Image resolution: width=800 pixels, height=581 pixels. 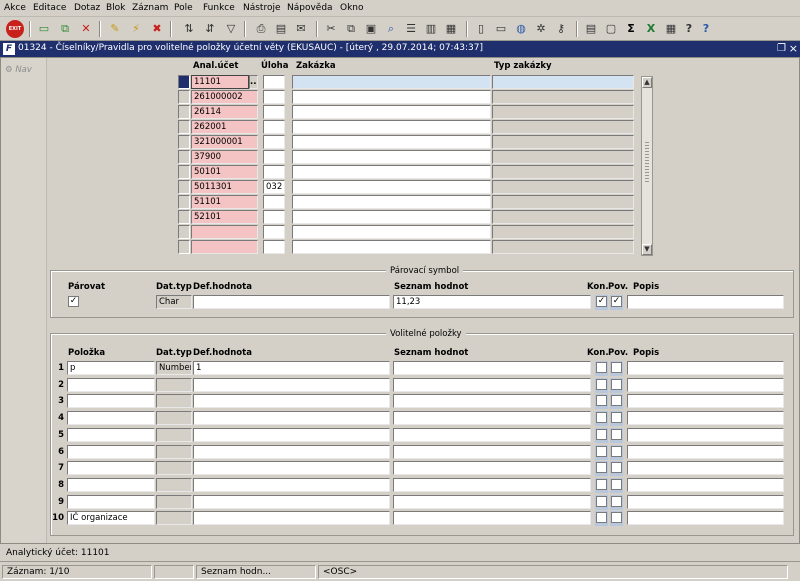 What do you see at coordinates (616, 301) in the screenshot?
I see `parovaci-pov-checkbox: ✓` at bounding box center [616, 301].